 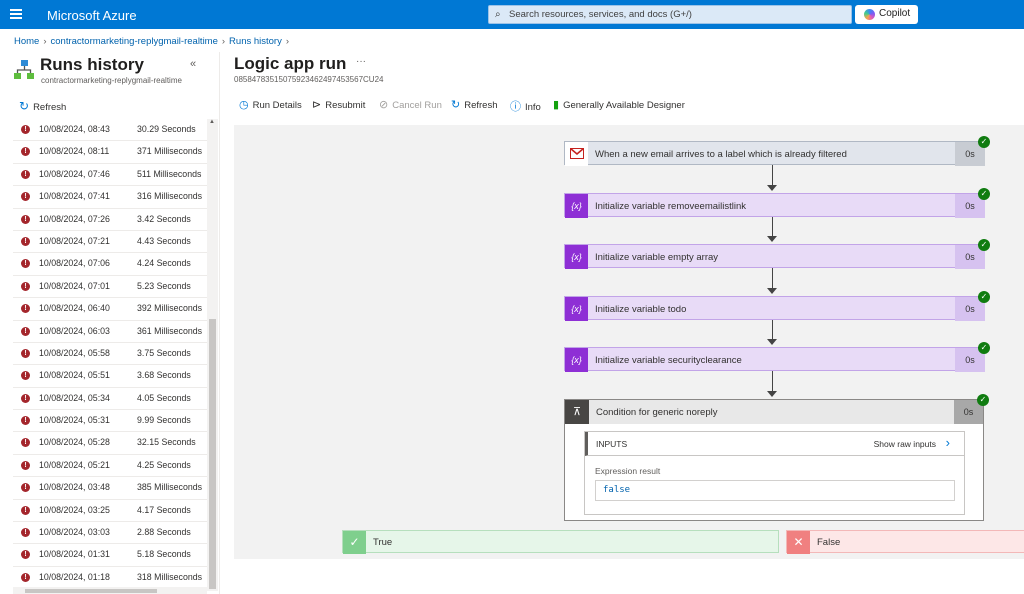 What do you see at coordinates (16, 14) in the screenshot?
I see `hamburger-menu-icon` at bounding box center [16, 14].